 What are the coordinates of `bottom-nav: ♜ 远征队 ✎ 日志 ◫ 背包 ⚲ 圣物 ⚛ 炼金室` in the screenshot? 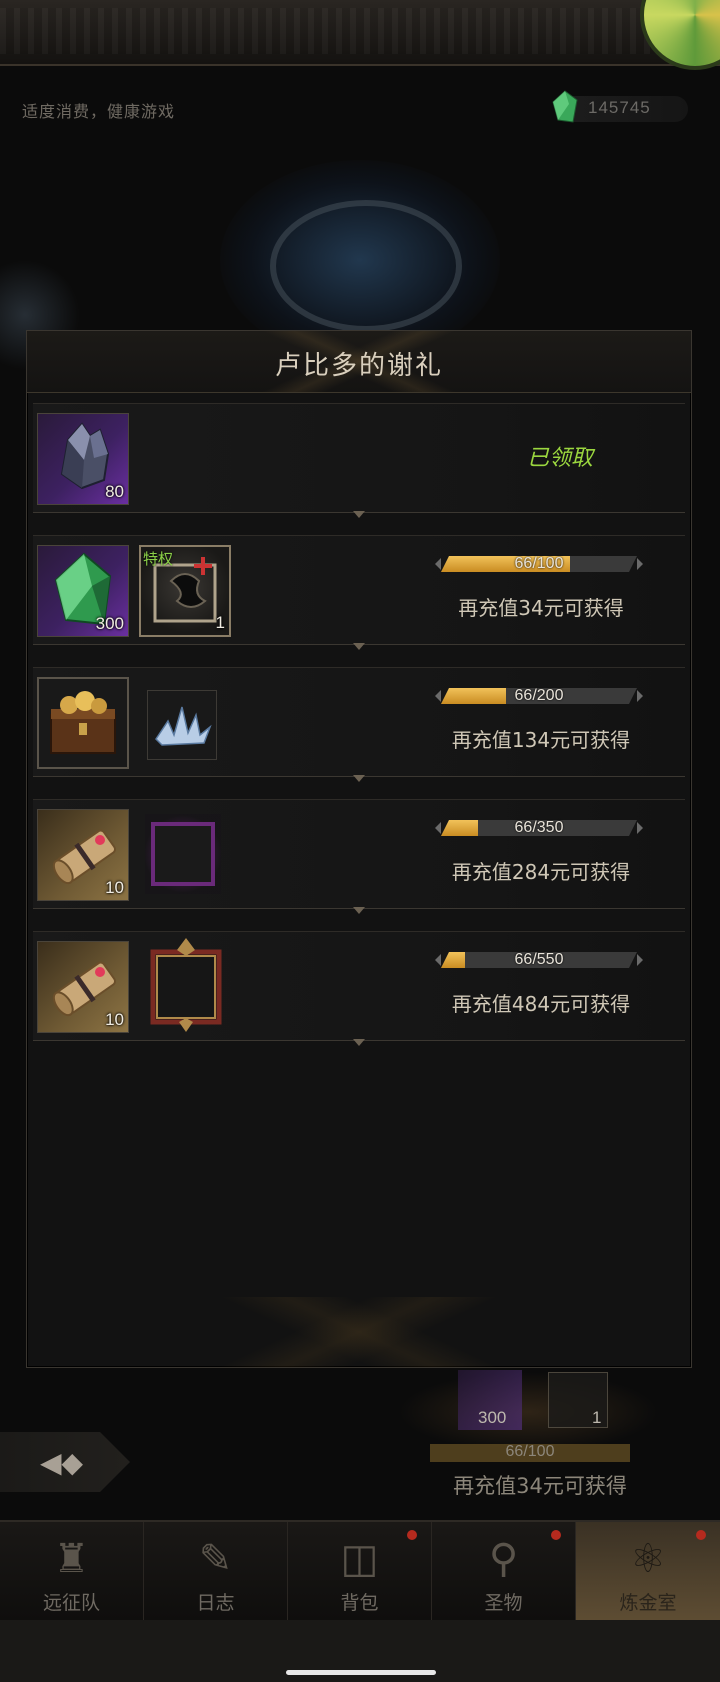 It's located at (360, 1571).